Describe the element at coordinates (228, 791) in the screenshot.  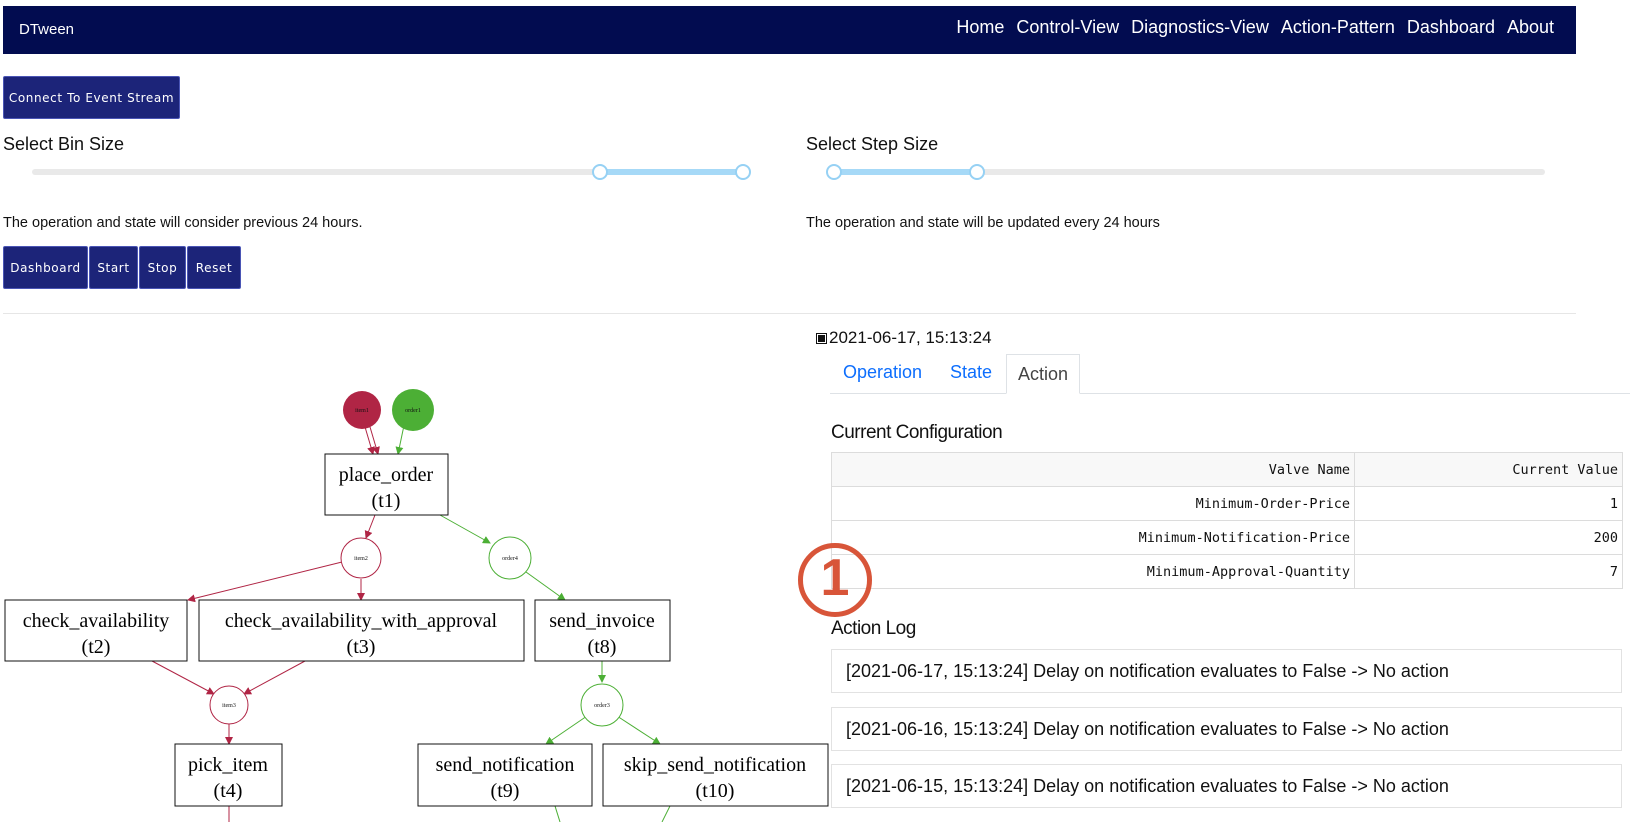
I see `transition-t4-id: (t4)` at that location.